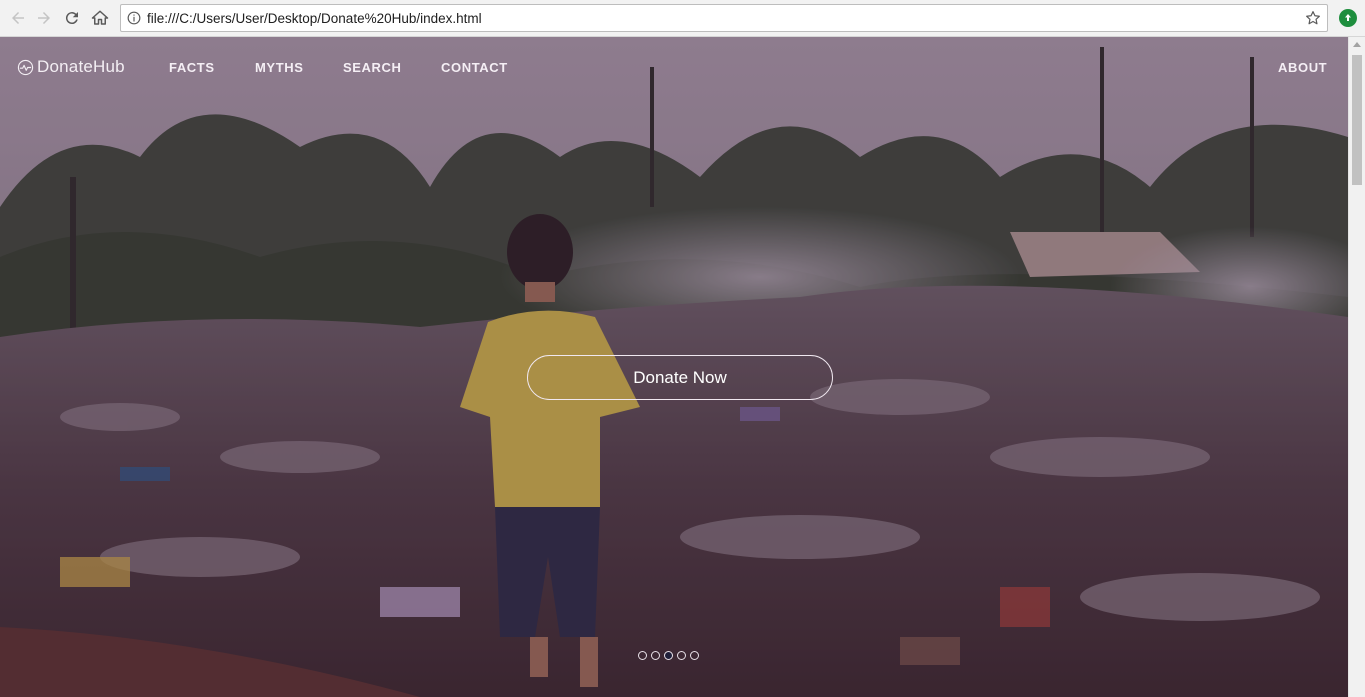 The image size is (1365, 697). What do you see at coordinates (279, 67) in the screenshot?
I see `nav-link-myths: MYTHS` at bounding box center [279, 67].